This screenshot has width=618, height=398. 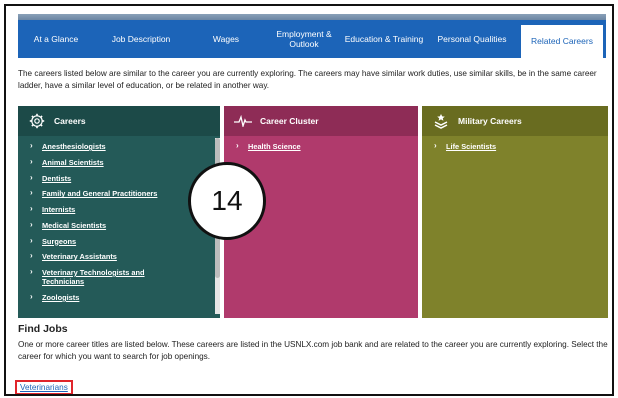 What do you see at coordinates (141, 39) in the screenshot?
I see `tab-job-description: Job Description` at bounding box center [141, 39].